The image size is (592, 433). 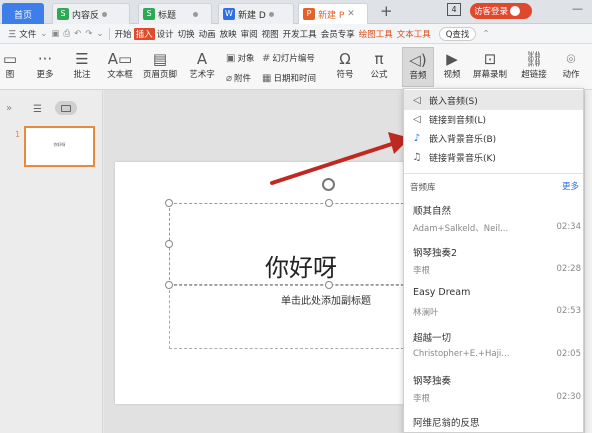 I want to click on symbol-button: Ω 符号, so click(x=345, y=65).